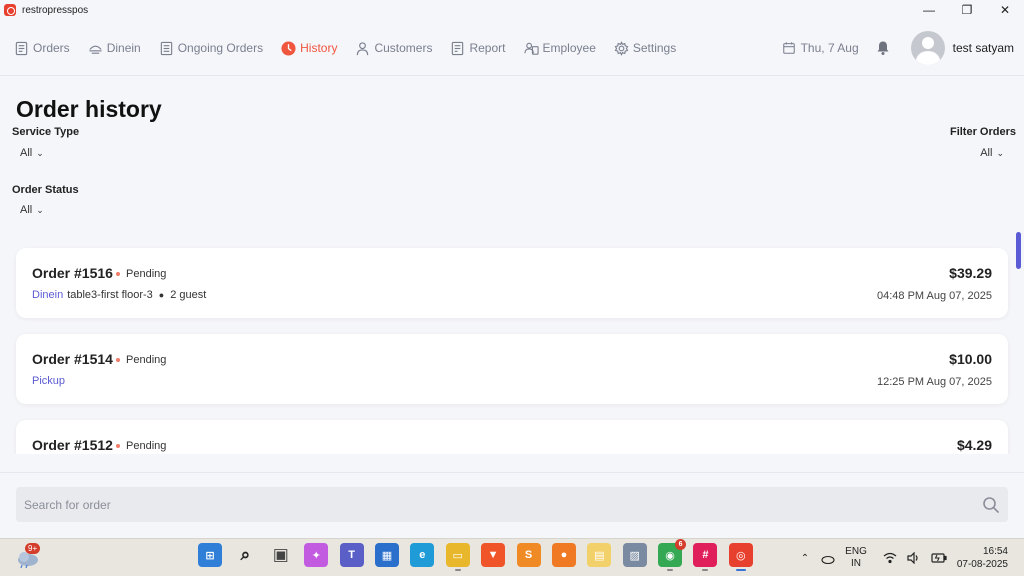 This screenshot has width=1024, height=576. I want to click on order-card: Order #1512 Pending $4.29, so click(512, 437).